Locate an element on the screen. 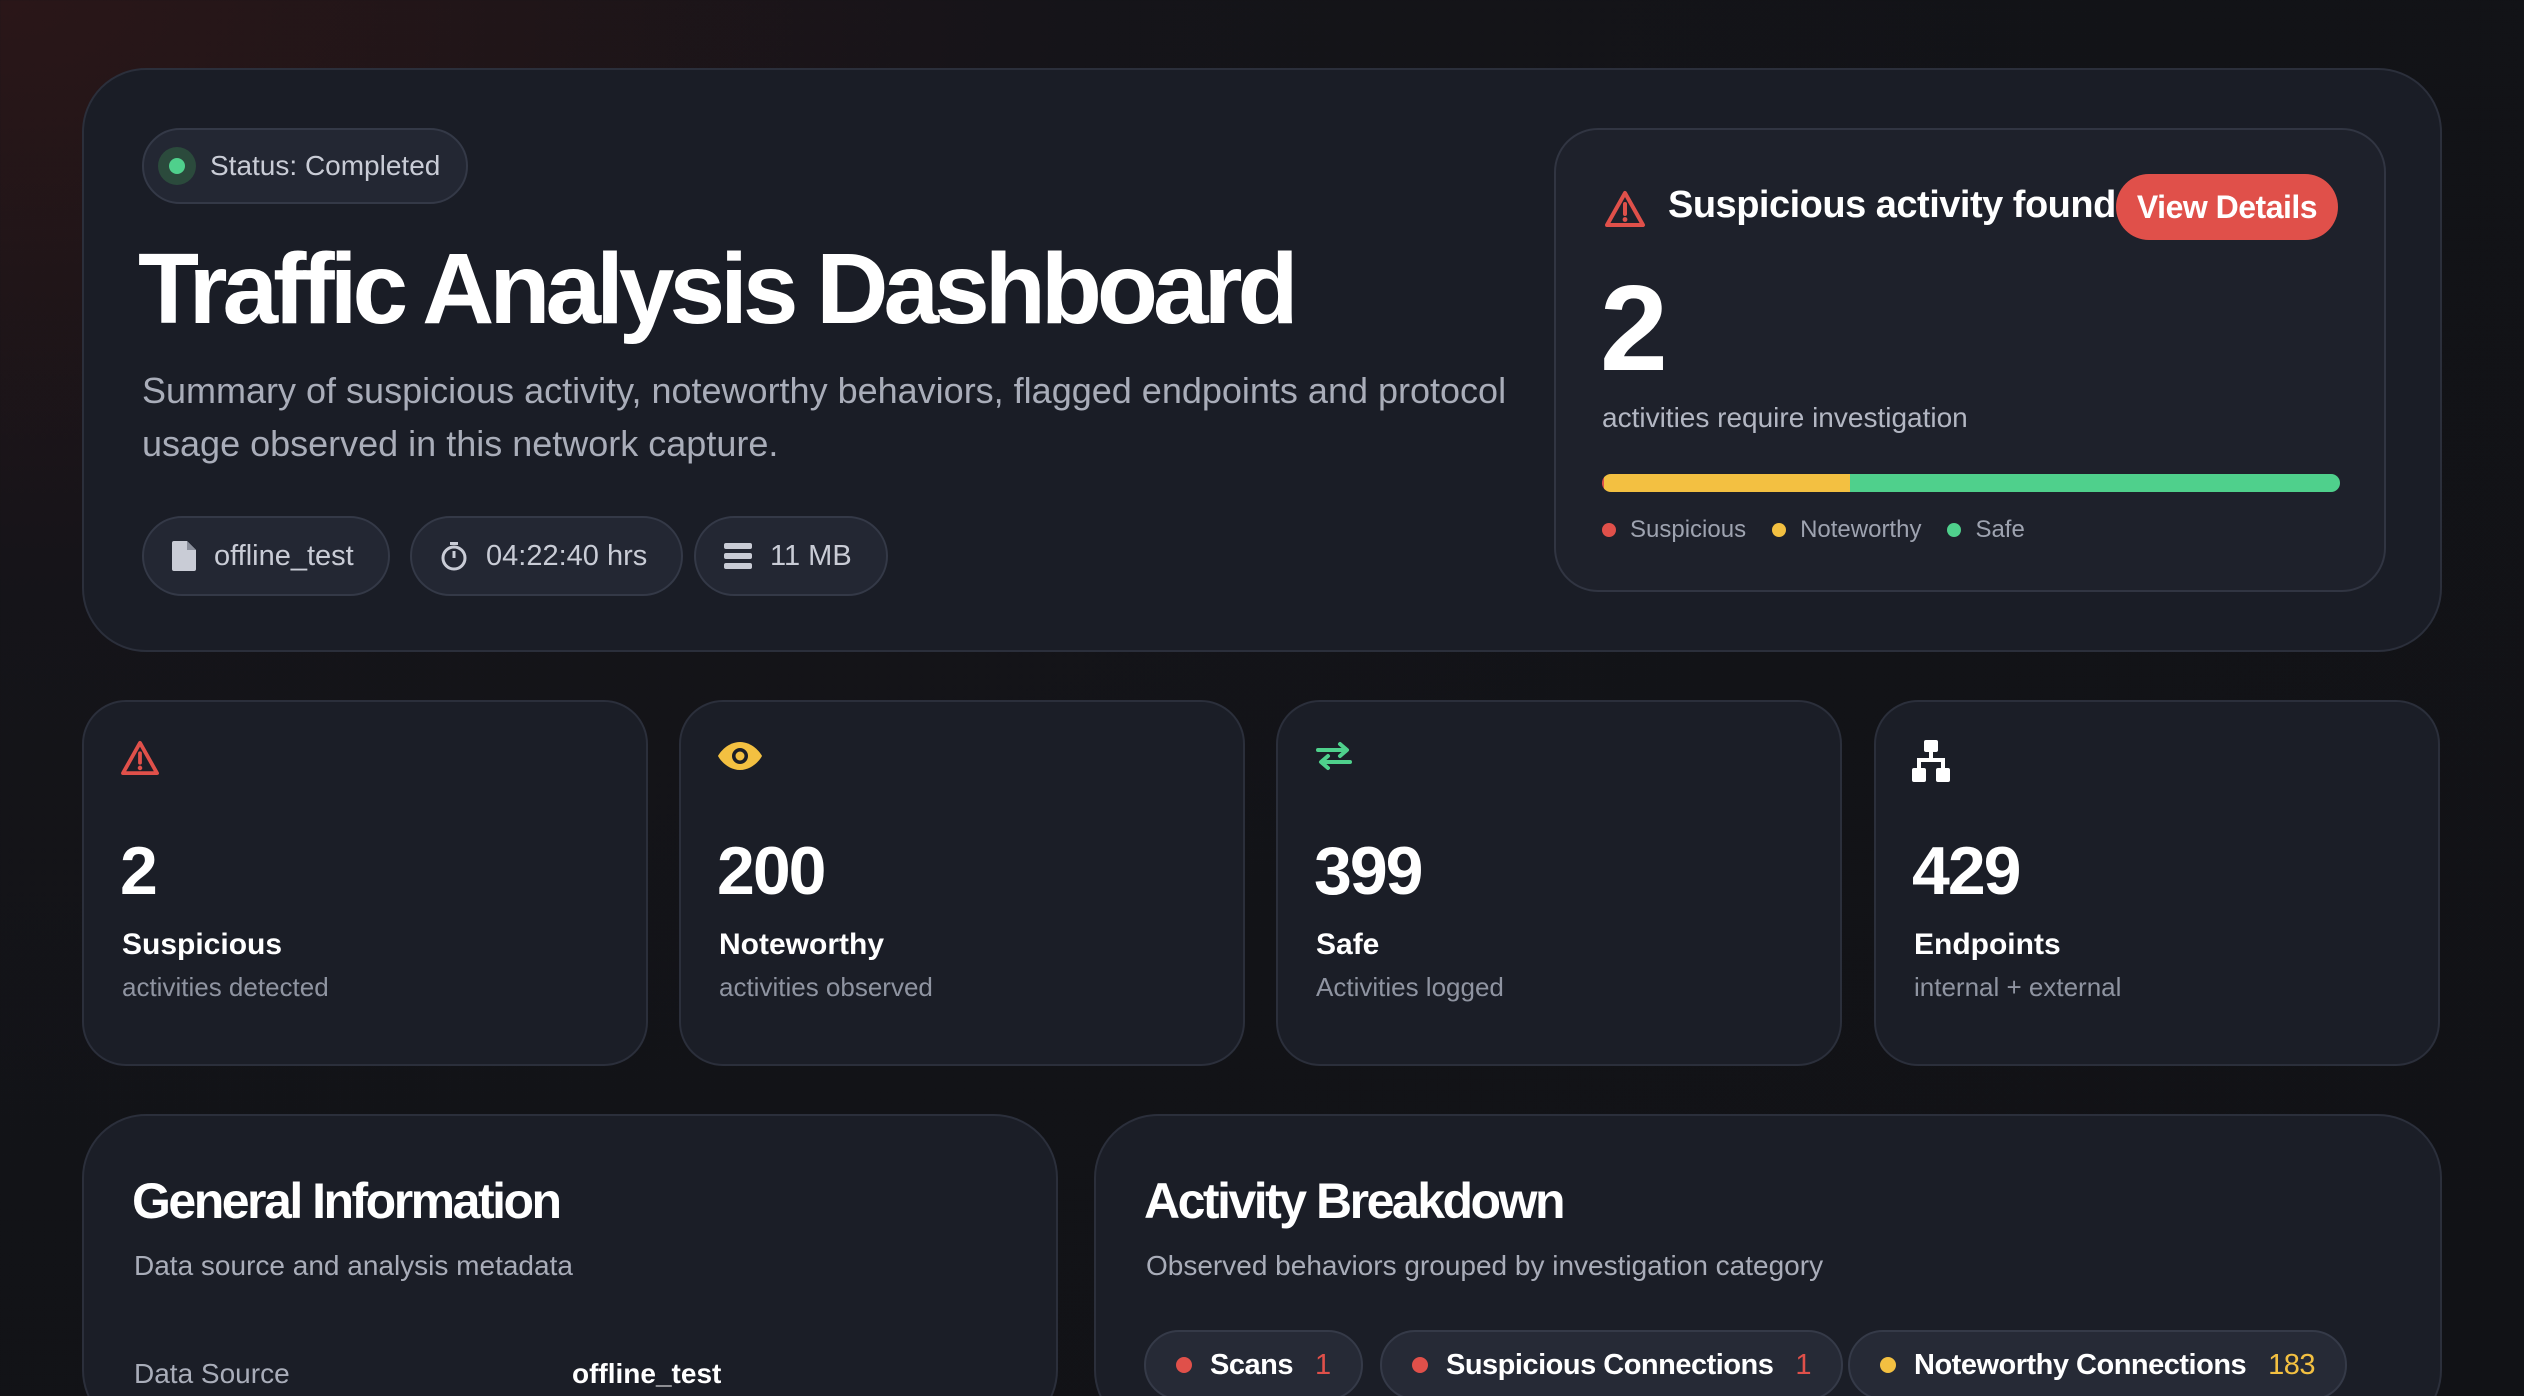 This screenshot has width=2524, height=1396. status-dot is located at coordinates (177, 166).